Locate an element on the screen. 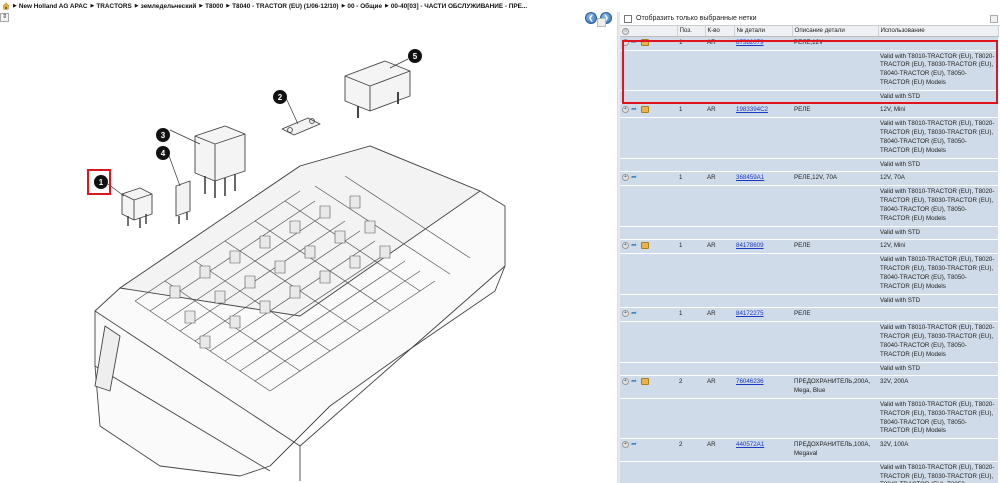  breadcrumb-item-brand: New Holland AG APAC is located at coordinates (50, 6).